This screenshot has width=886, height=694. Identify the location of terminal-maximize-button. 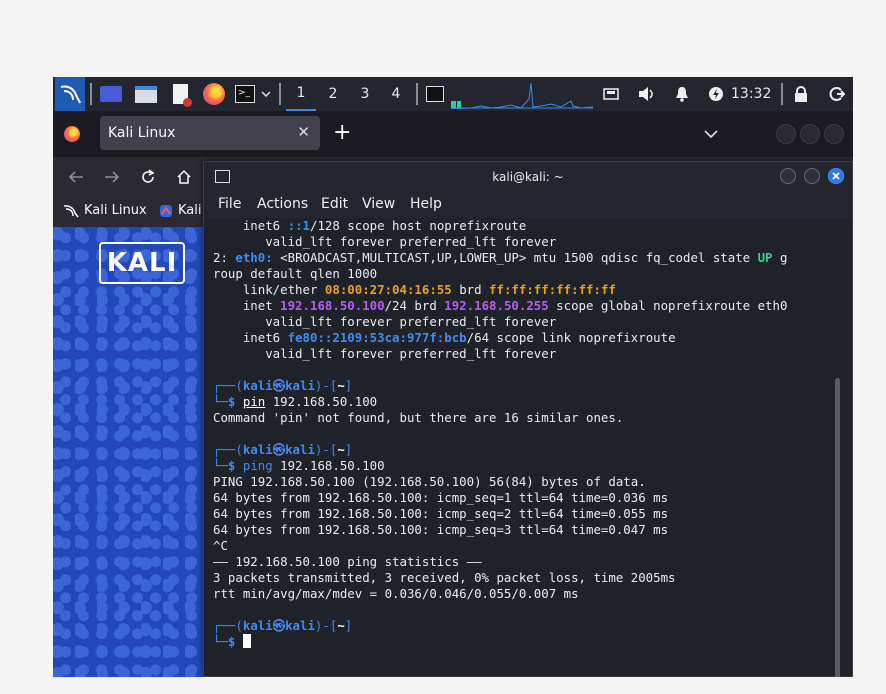
(812, 176).